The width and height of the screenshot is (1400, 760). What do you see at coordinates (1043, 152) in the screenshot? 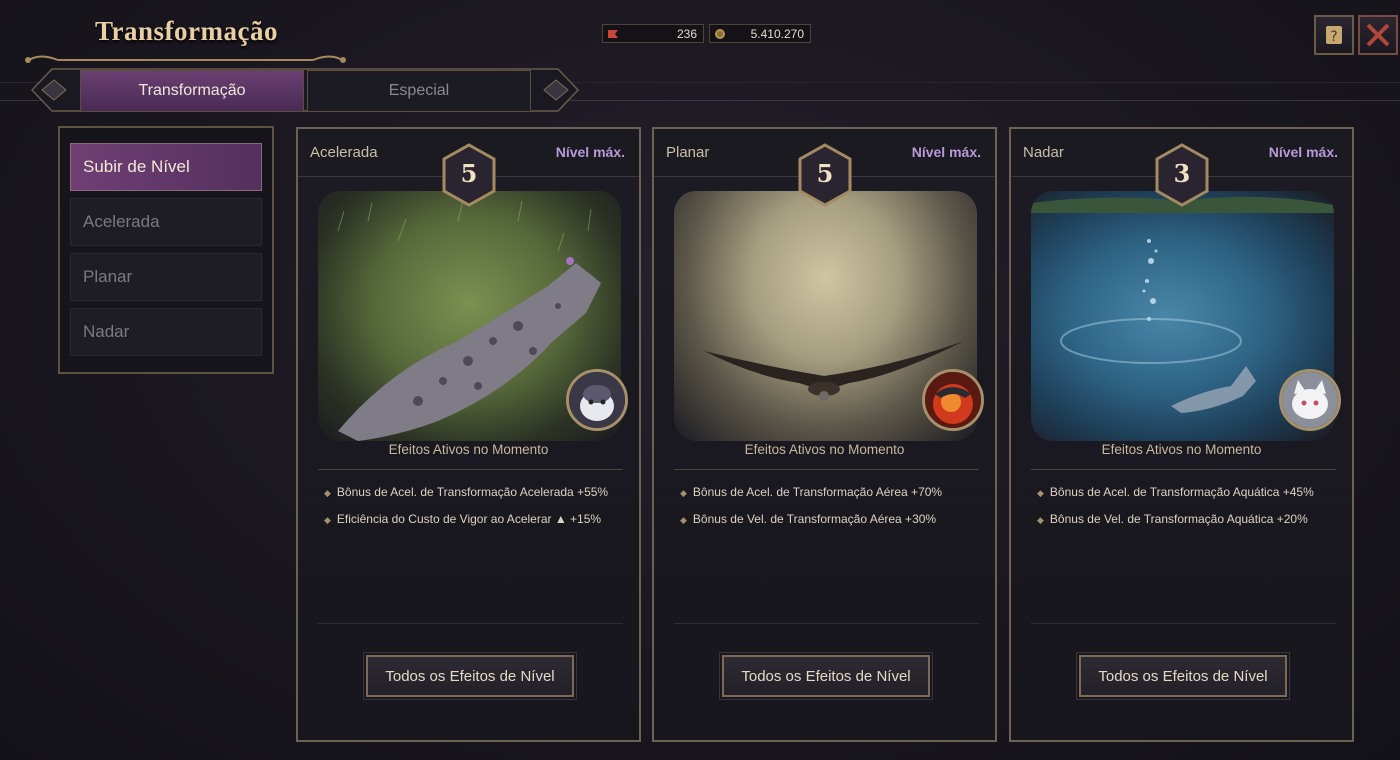
I see `card-title: Nadar` at bounding box center [1043, 152].